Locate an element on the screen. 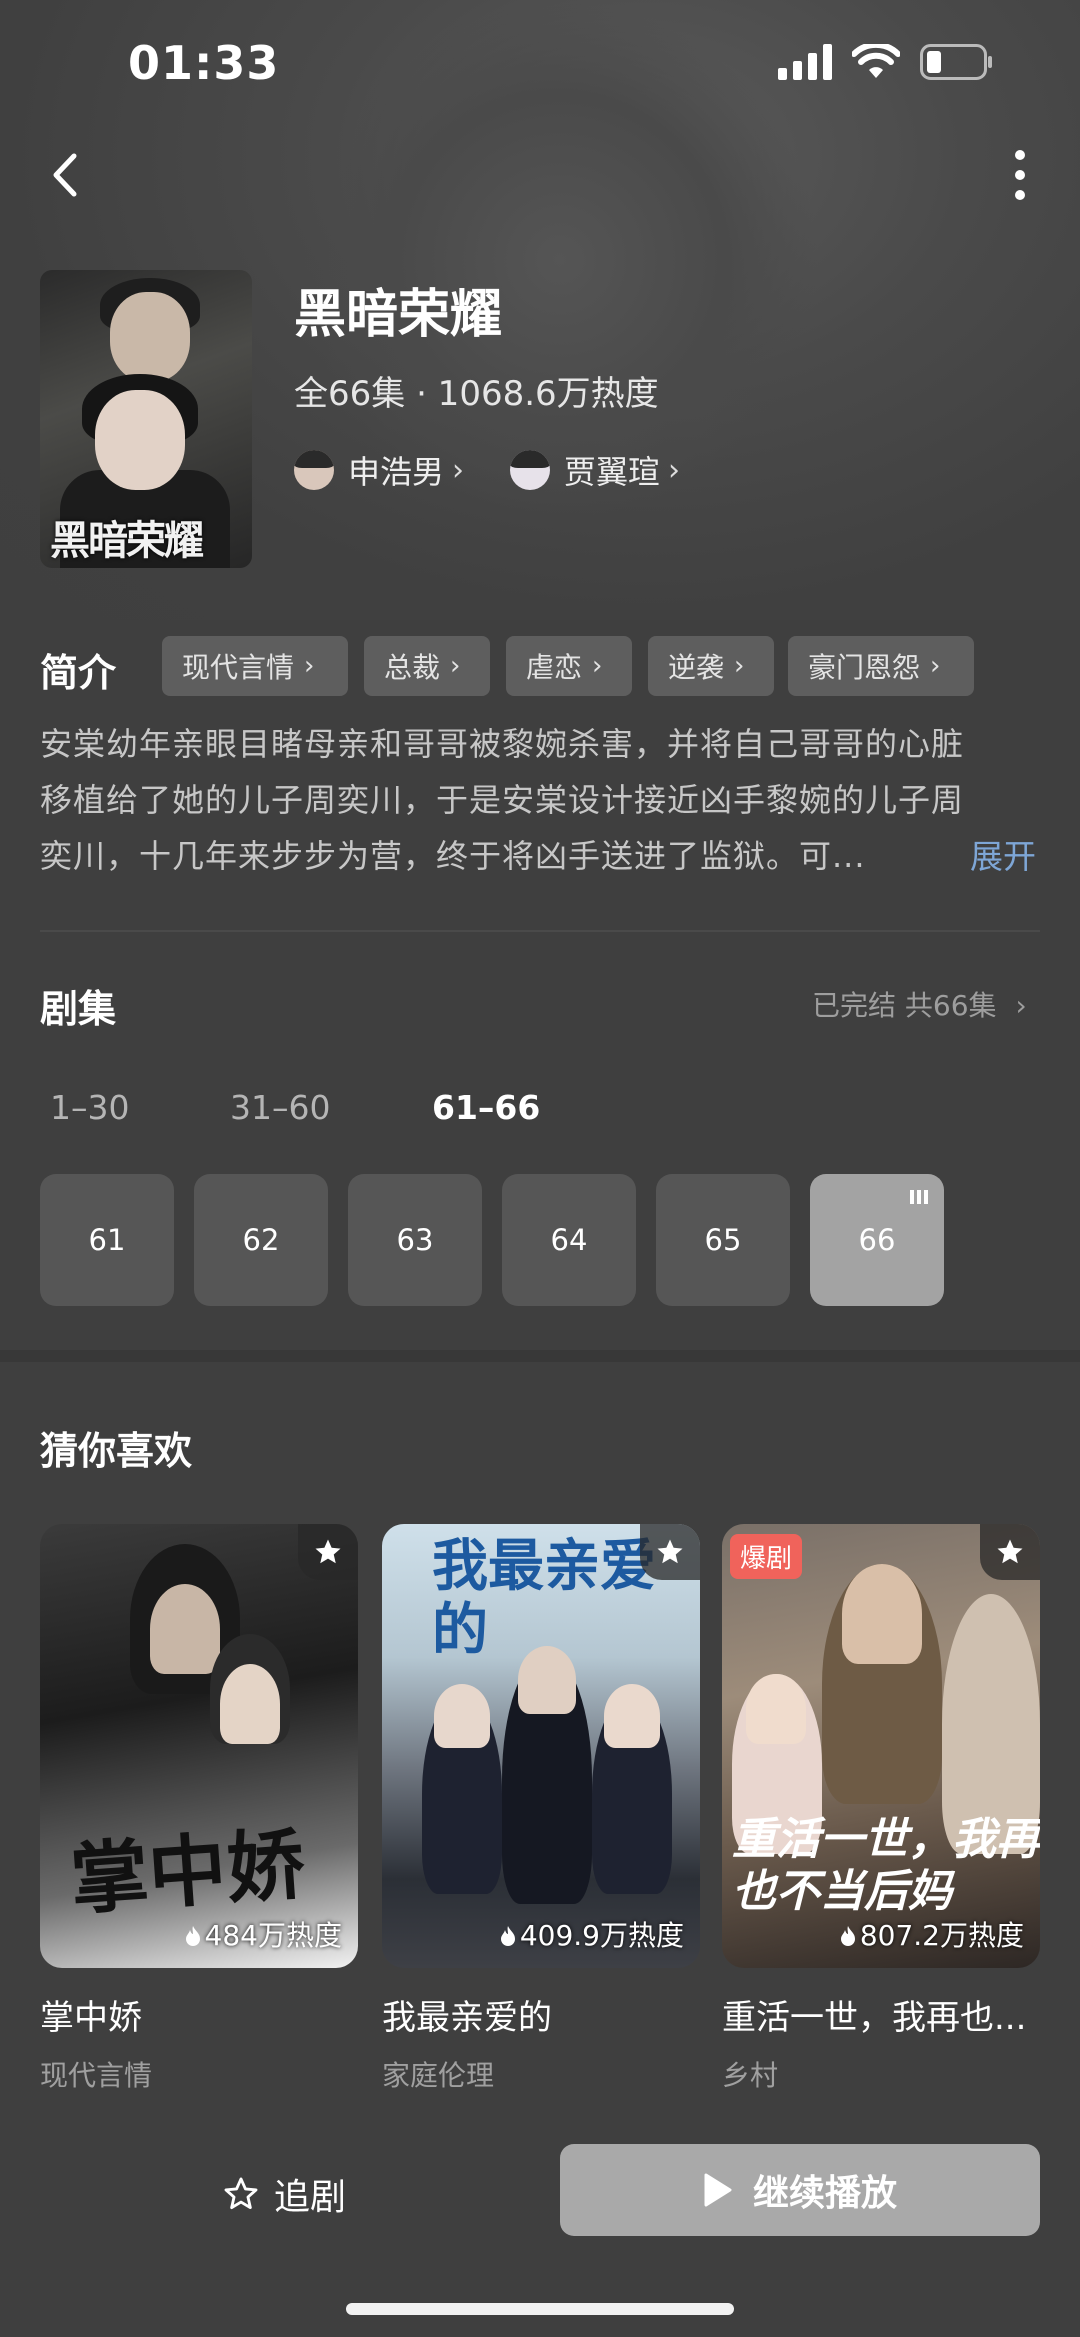 Image resolution: width=1080 pixels, height=2337 pixels. play-icon is located at coordinates (718, 2190).